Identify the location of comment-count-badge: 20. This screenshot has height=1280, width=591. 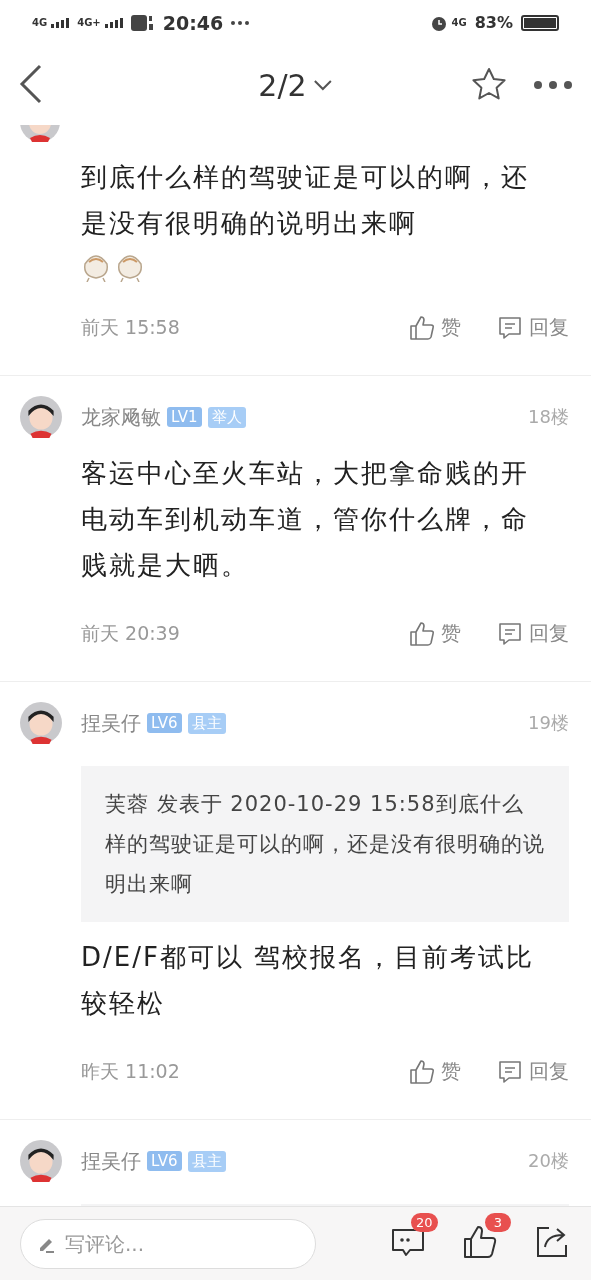
(424, 1222).